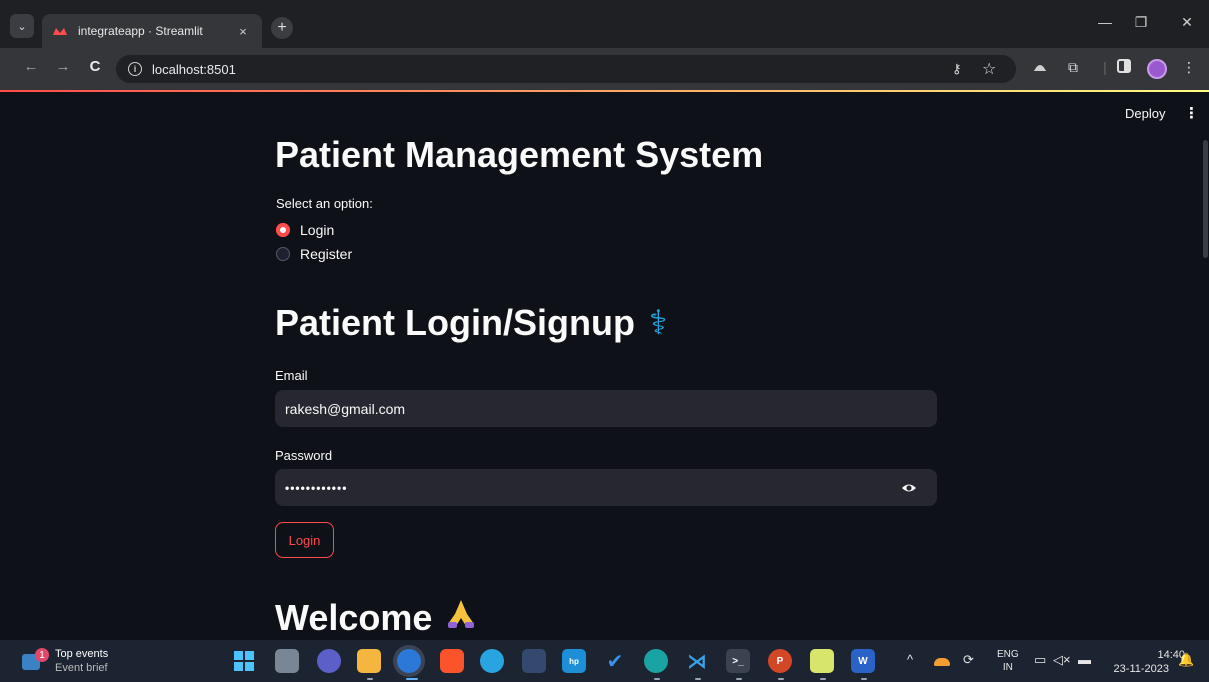 This screenshot has width=1209, height=682. What do you see at coordinates (304, 540) in the screenshot?
I see `login-button: Login` at bounding box center [304, 540].